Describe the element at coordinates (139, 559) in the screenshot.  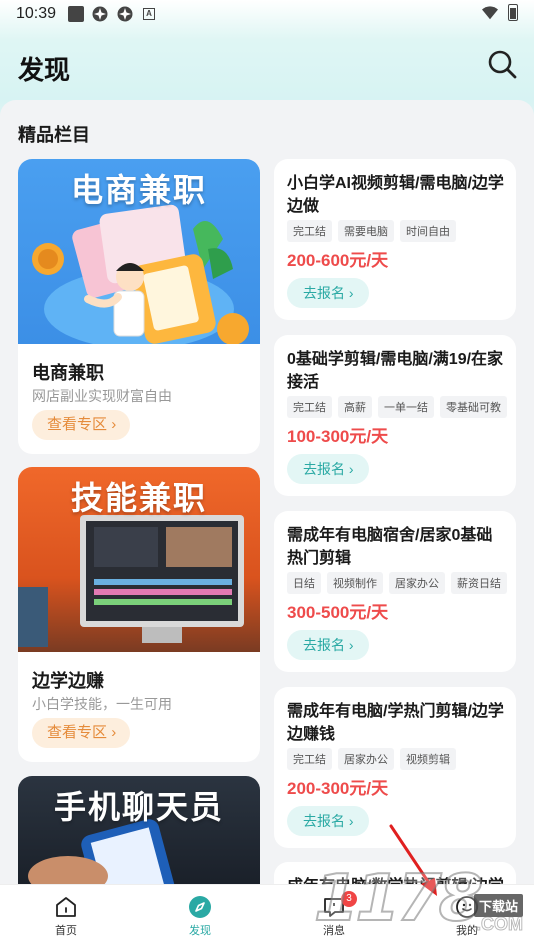
I see `feature-image: 技能兼职` at that location.